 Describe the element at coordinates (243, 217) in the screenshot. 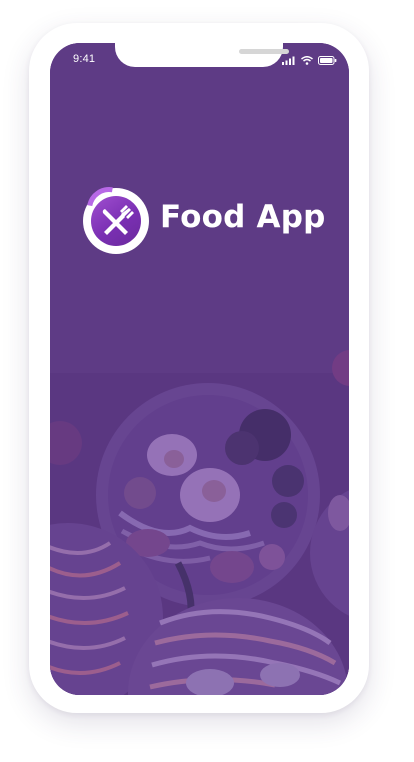

I see `app-title: Food App` at that location.